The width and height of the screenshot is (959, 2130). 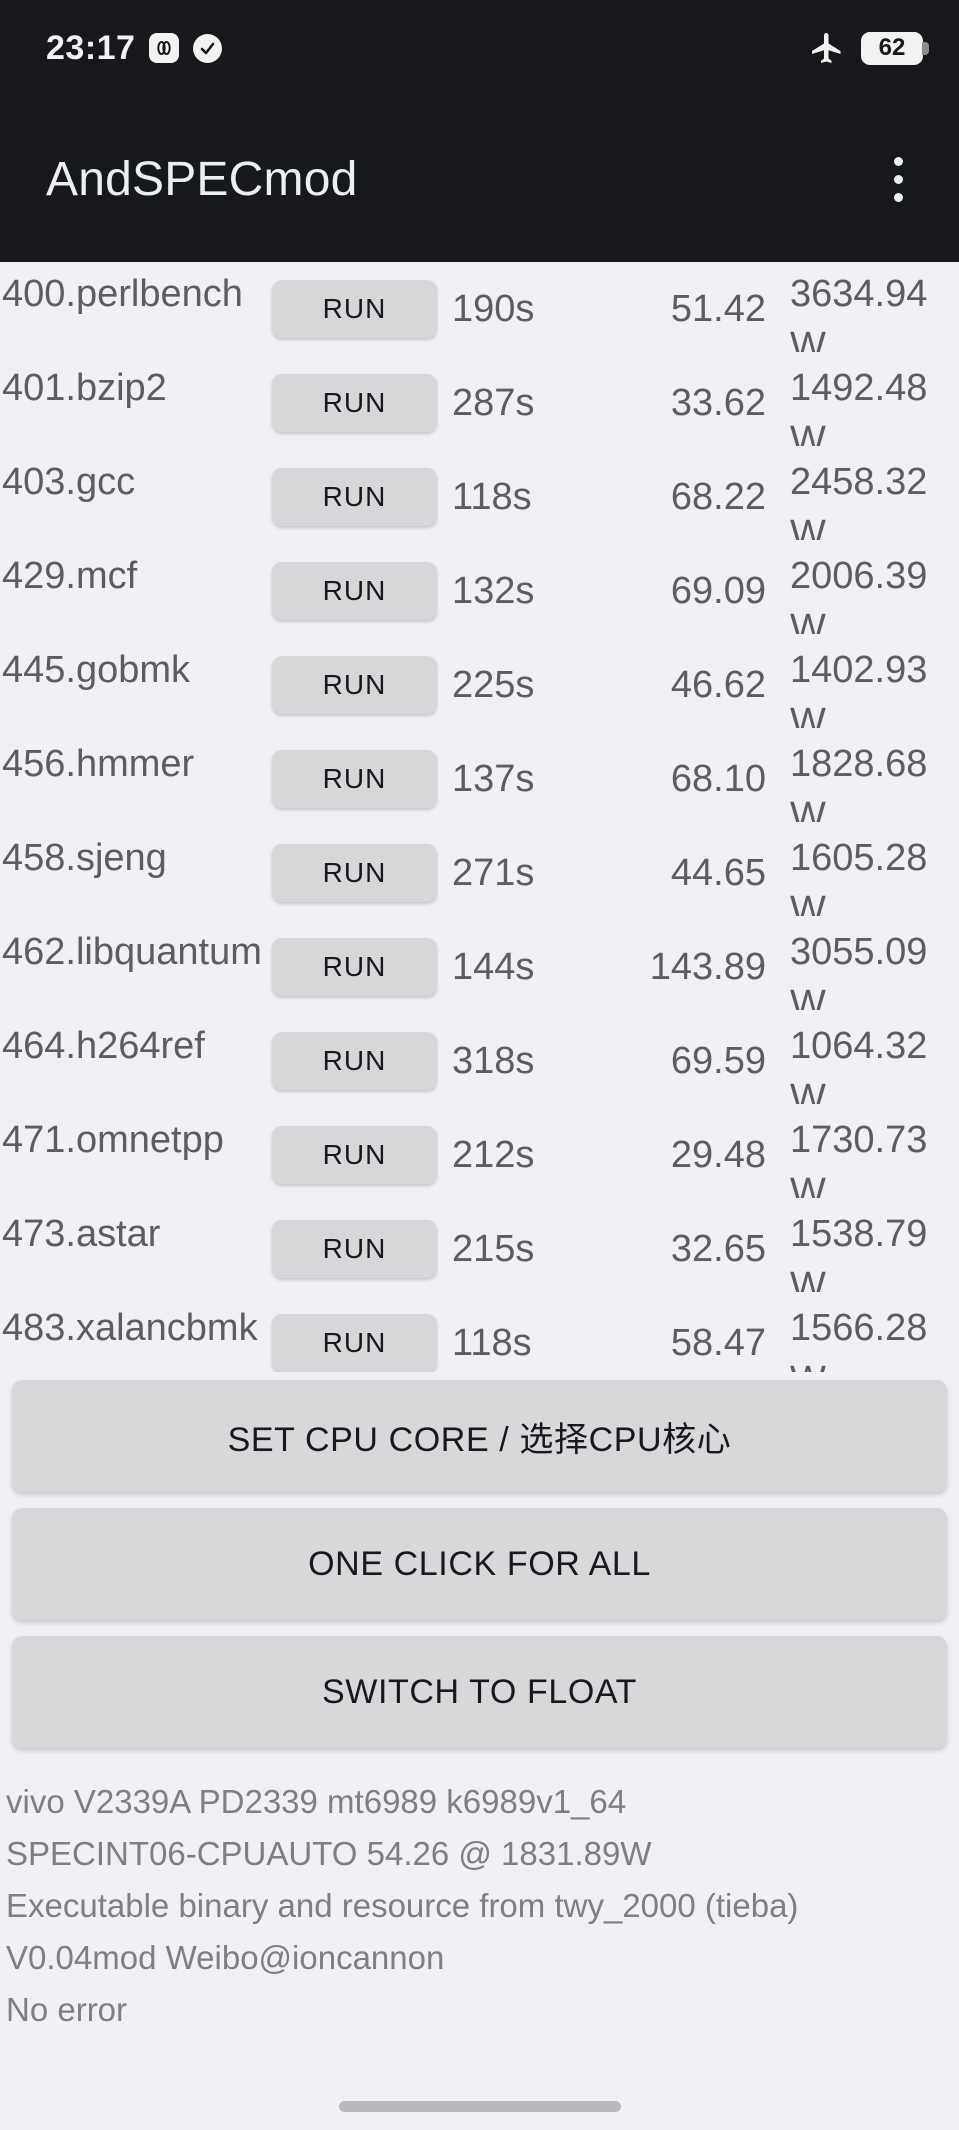 What do you see at coordinates (69, 482) in the screenshot?
I see `benchmark-name: 403.gcc` at bounding box center [69, 482].